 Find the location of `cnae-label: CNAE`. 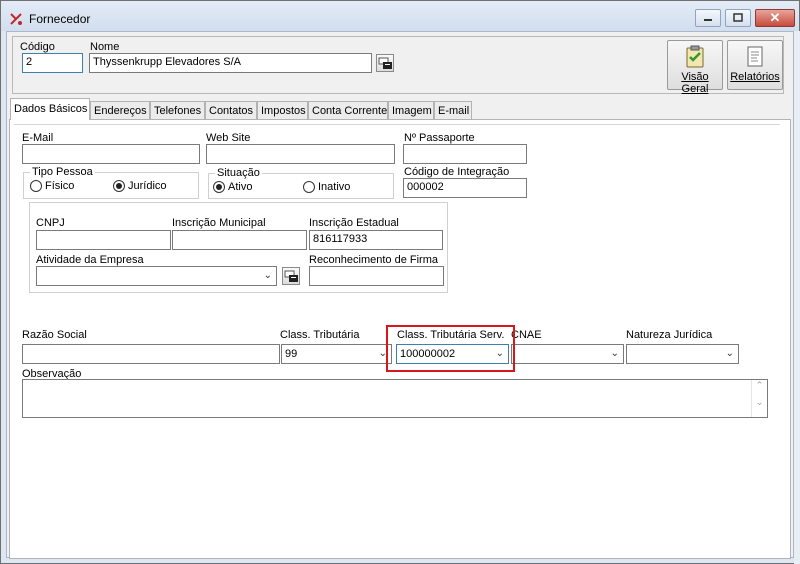

cnae-label: CNAE is located at coordinates (526, 335).